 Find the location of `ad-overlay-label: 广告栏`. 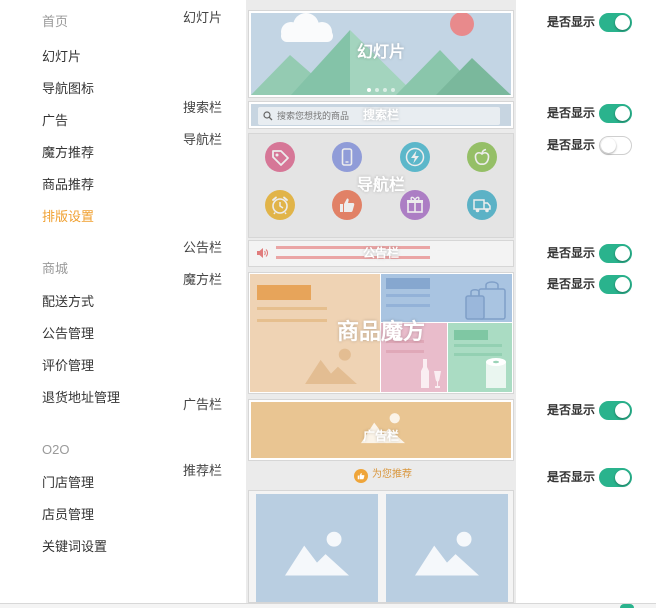

ad-overlay-label: 广告栏 is located at coordinates (380, 436).